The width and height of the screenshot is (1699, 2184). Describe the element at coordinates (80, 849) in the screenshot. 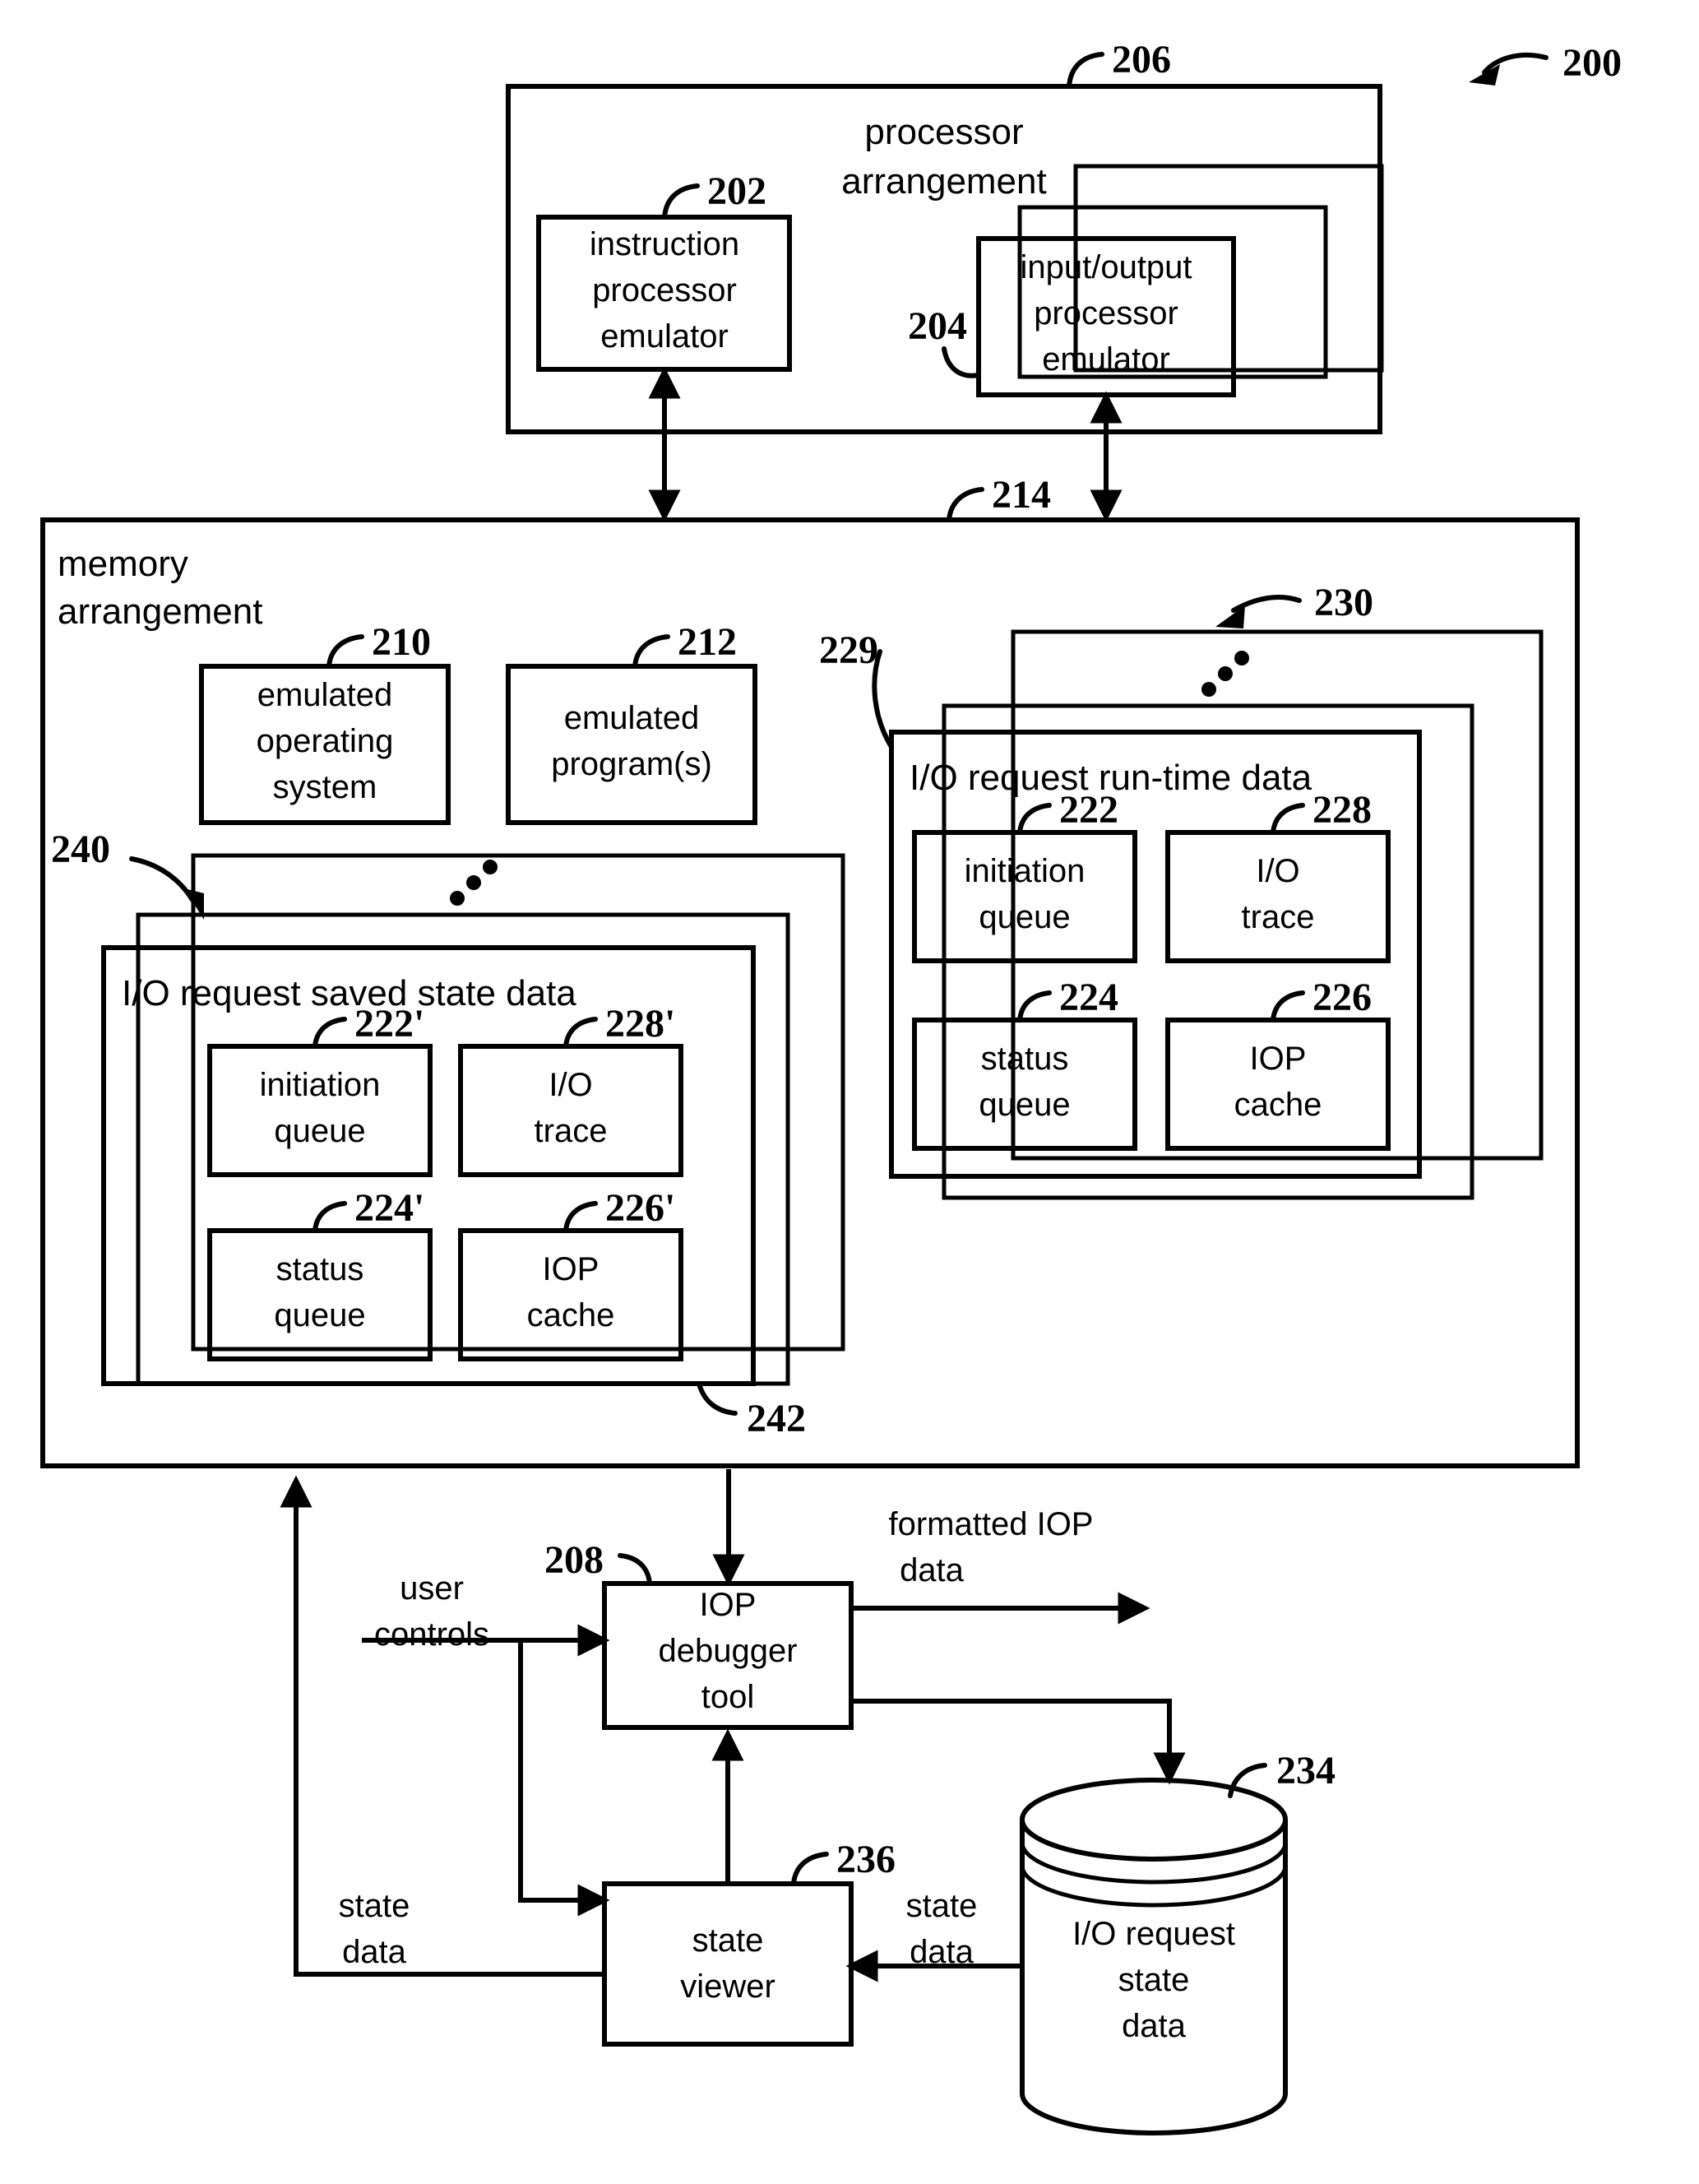

I see `ref-240-number: 240` at that location.